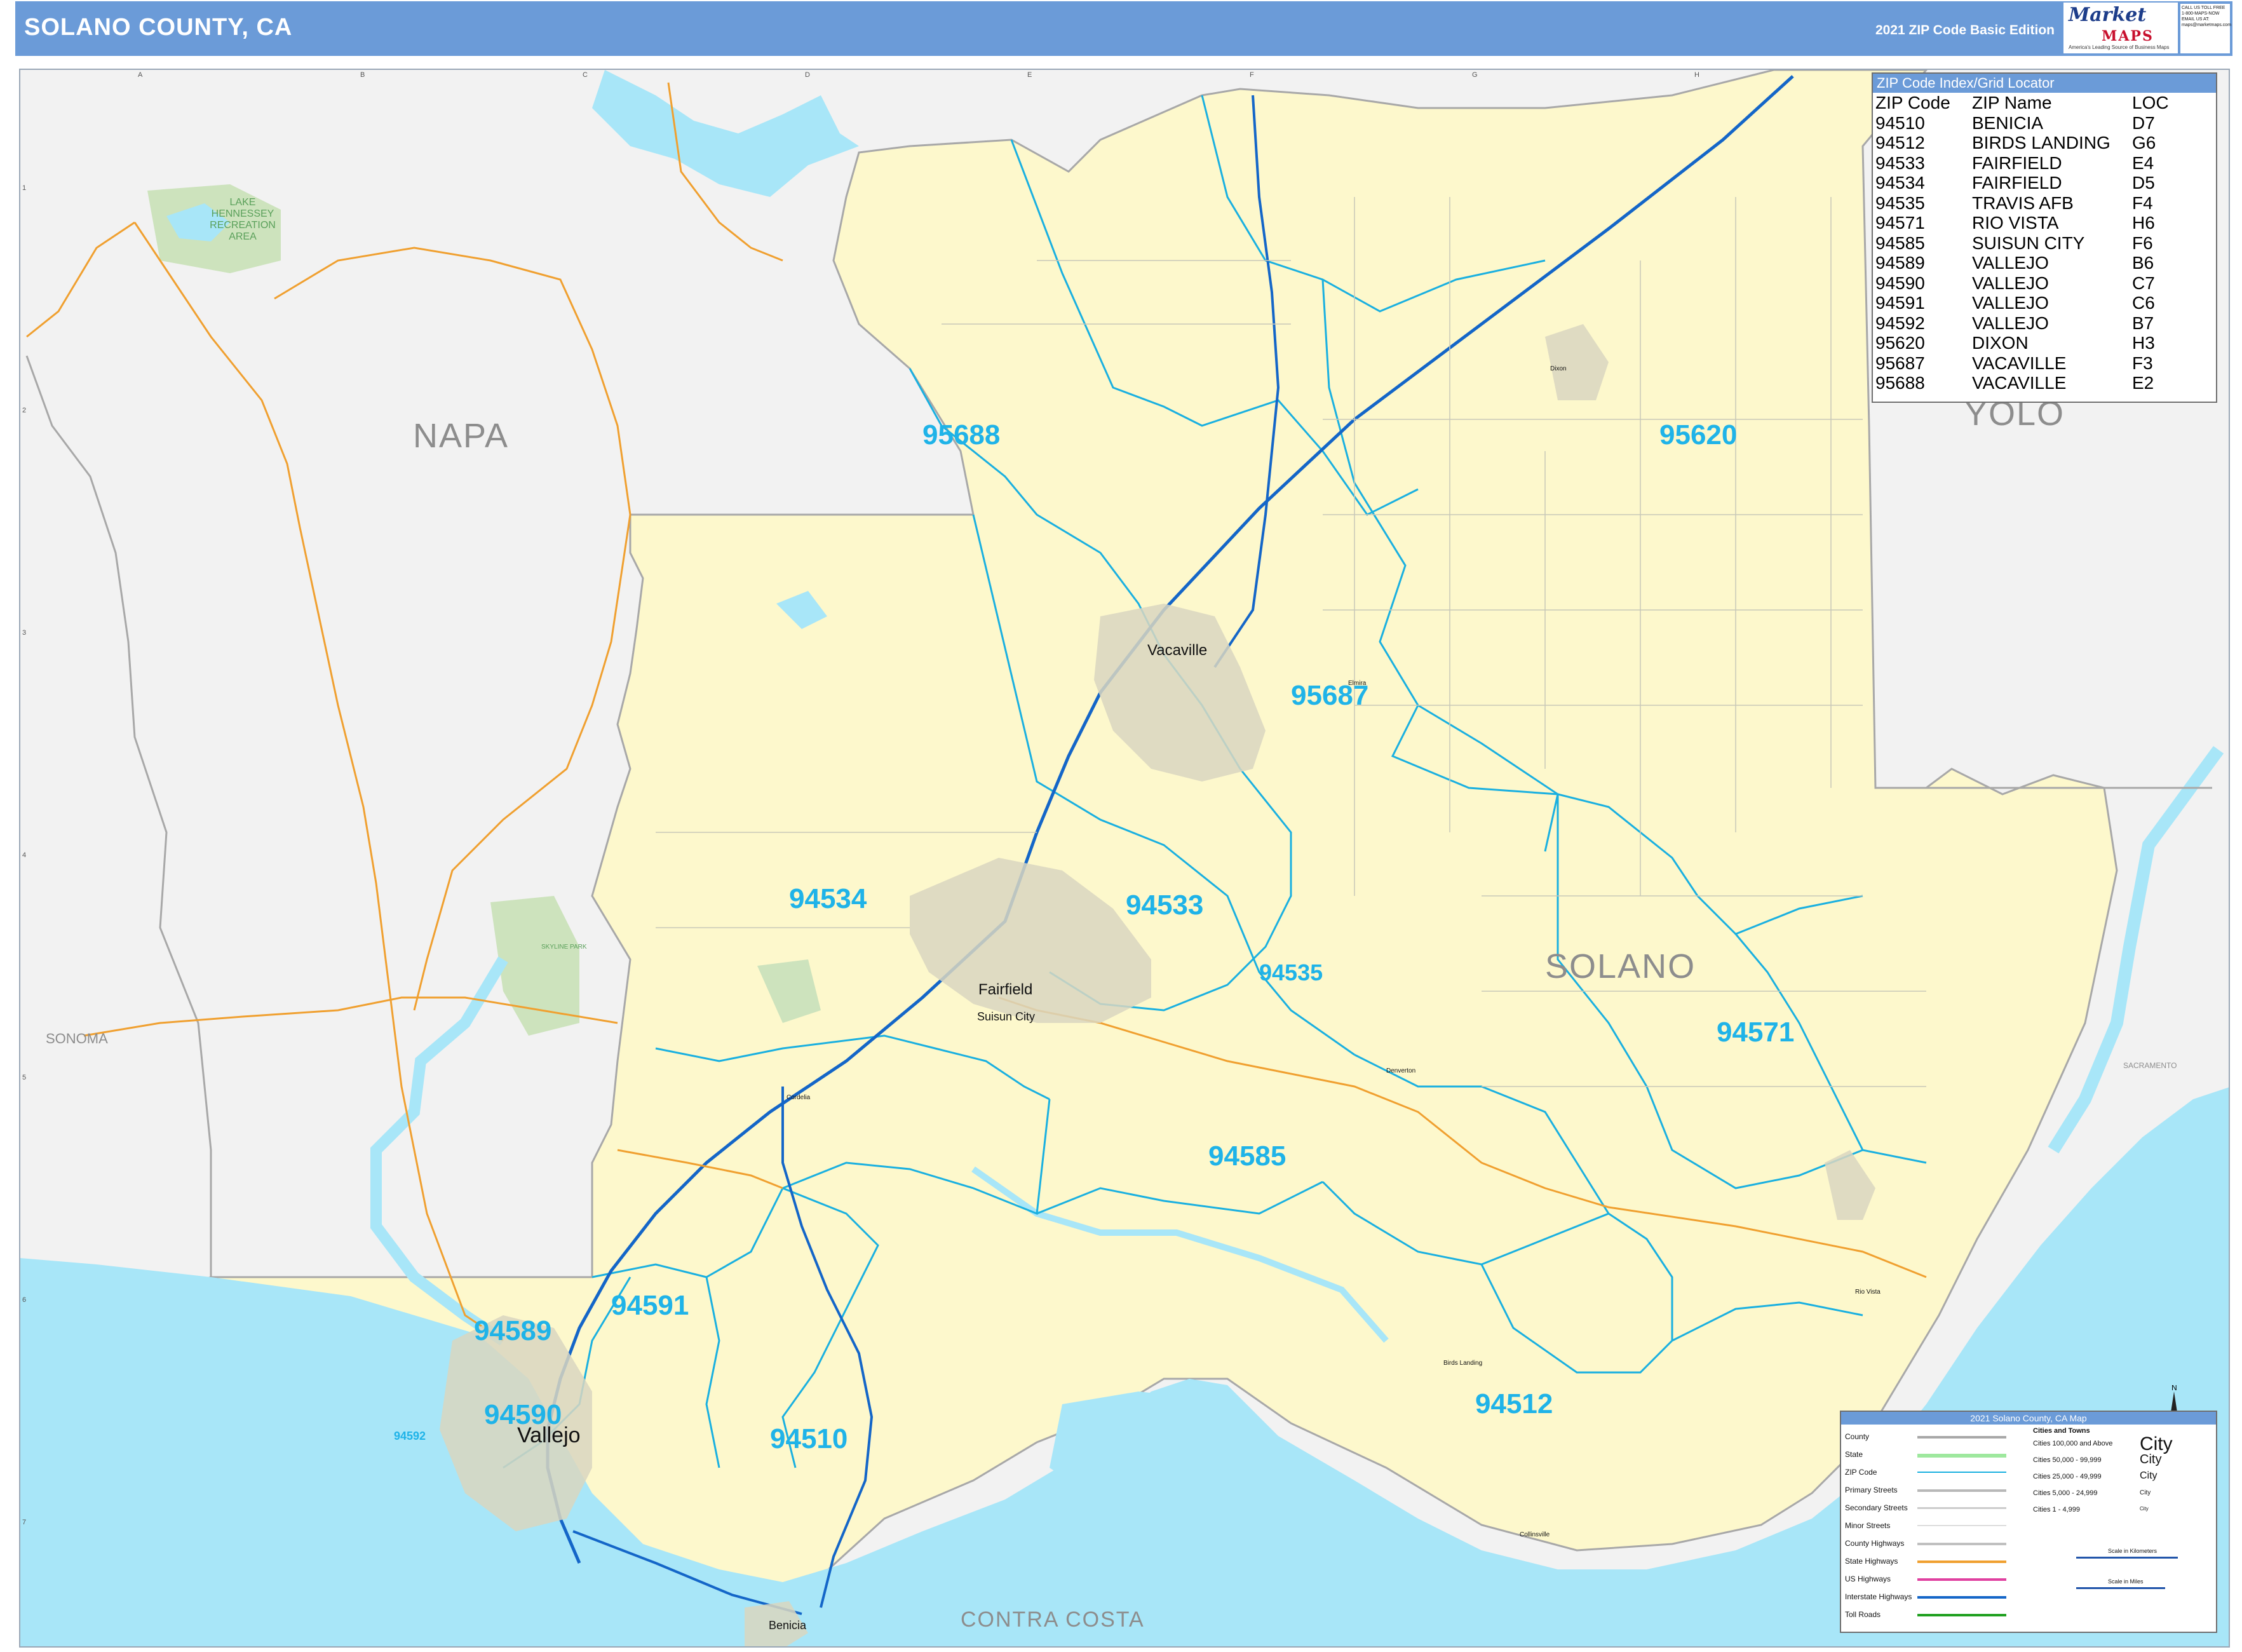 This screenshot has width=2242, height=1652. I want to click on legend-minor: Minor Streets, so click(1868, 1525).